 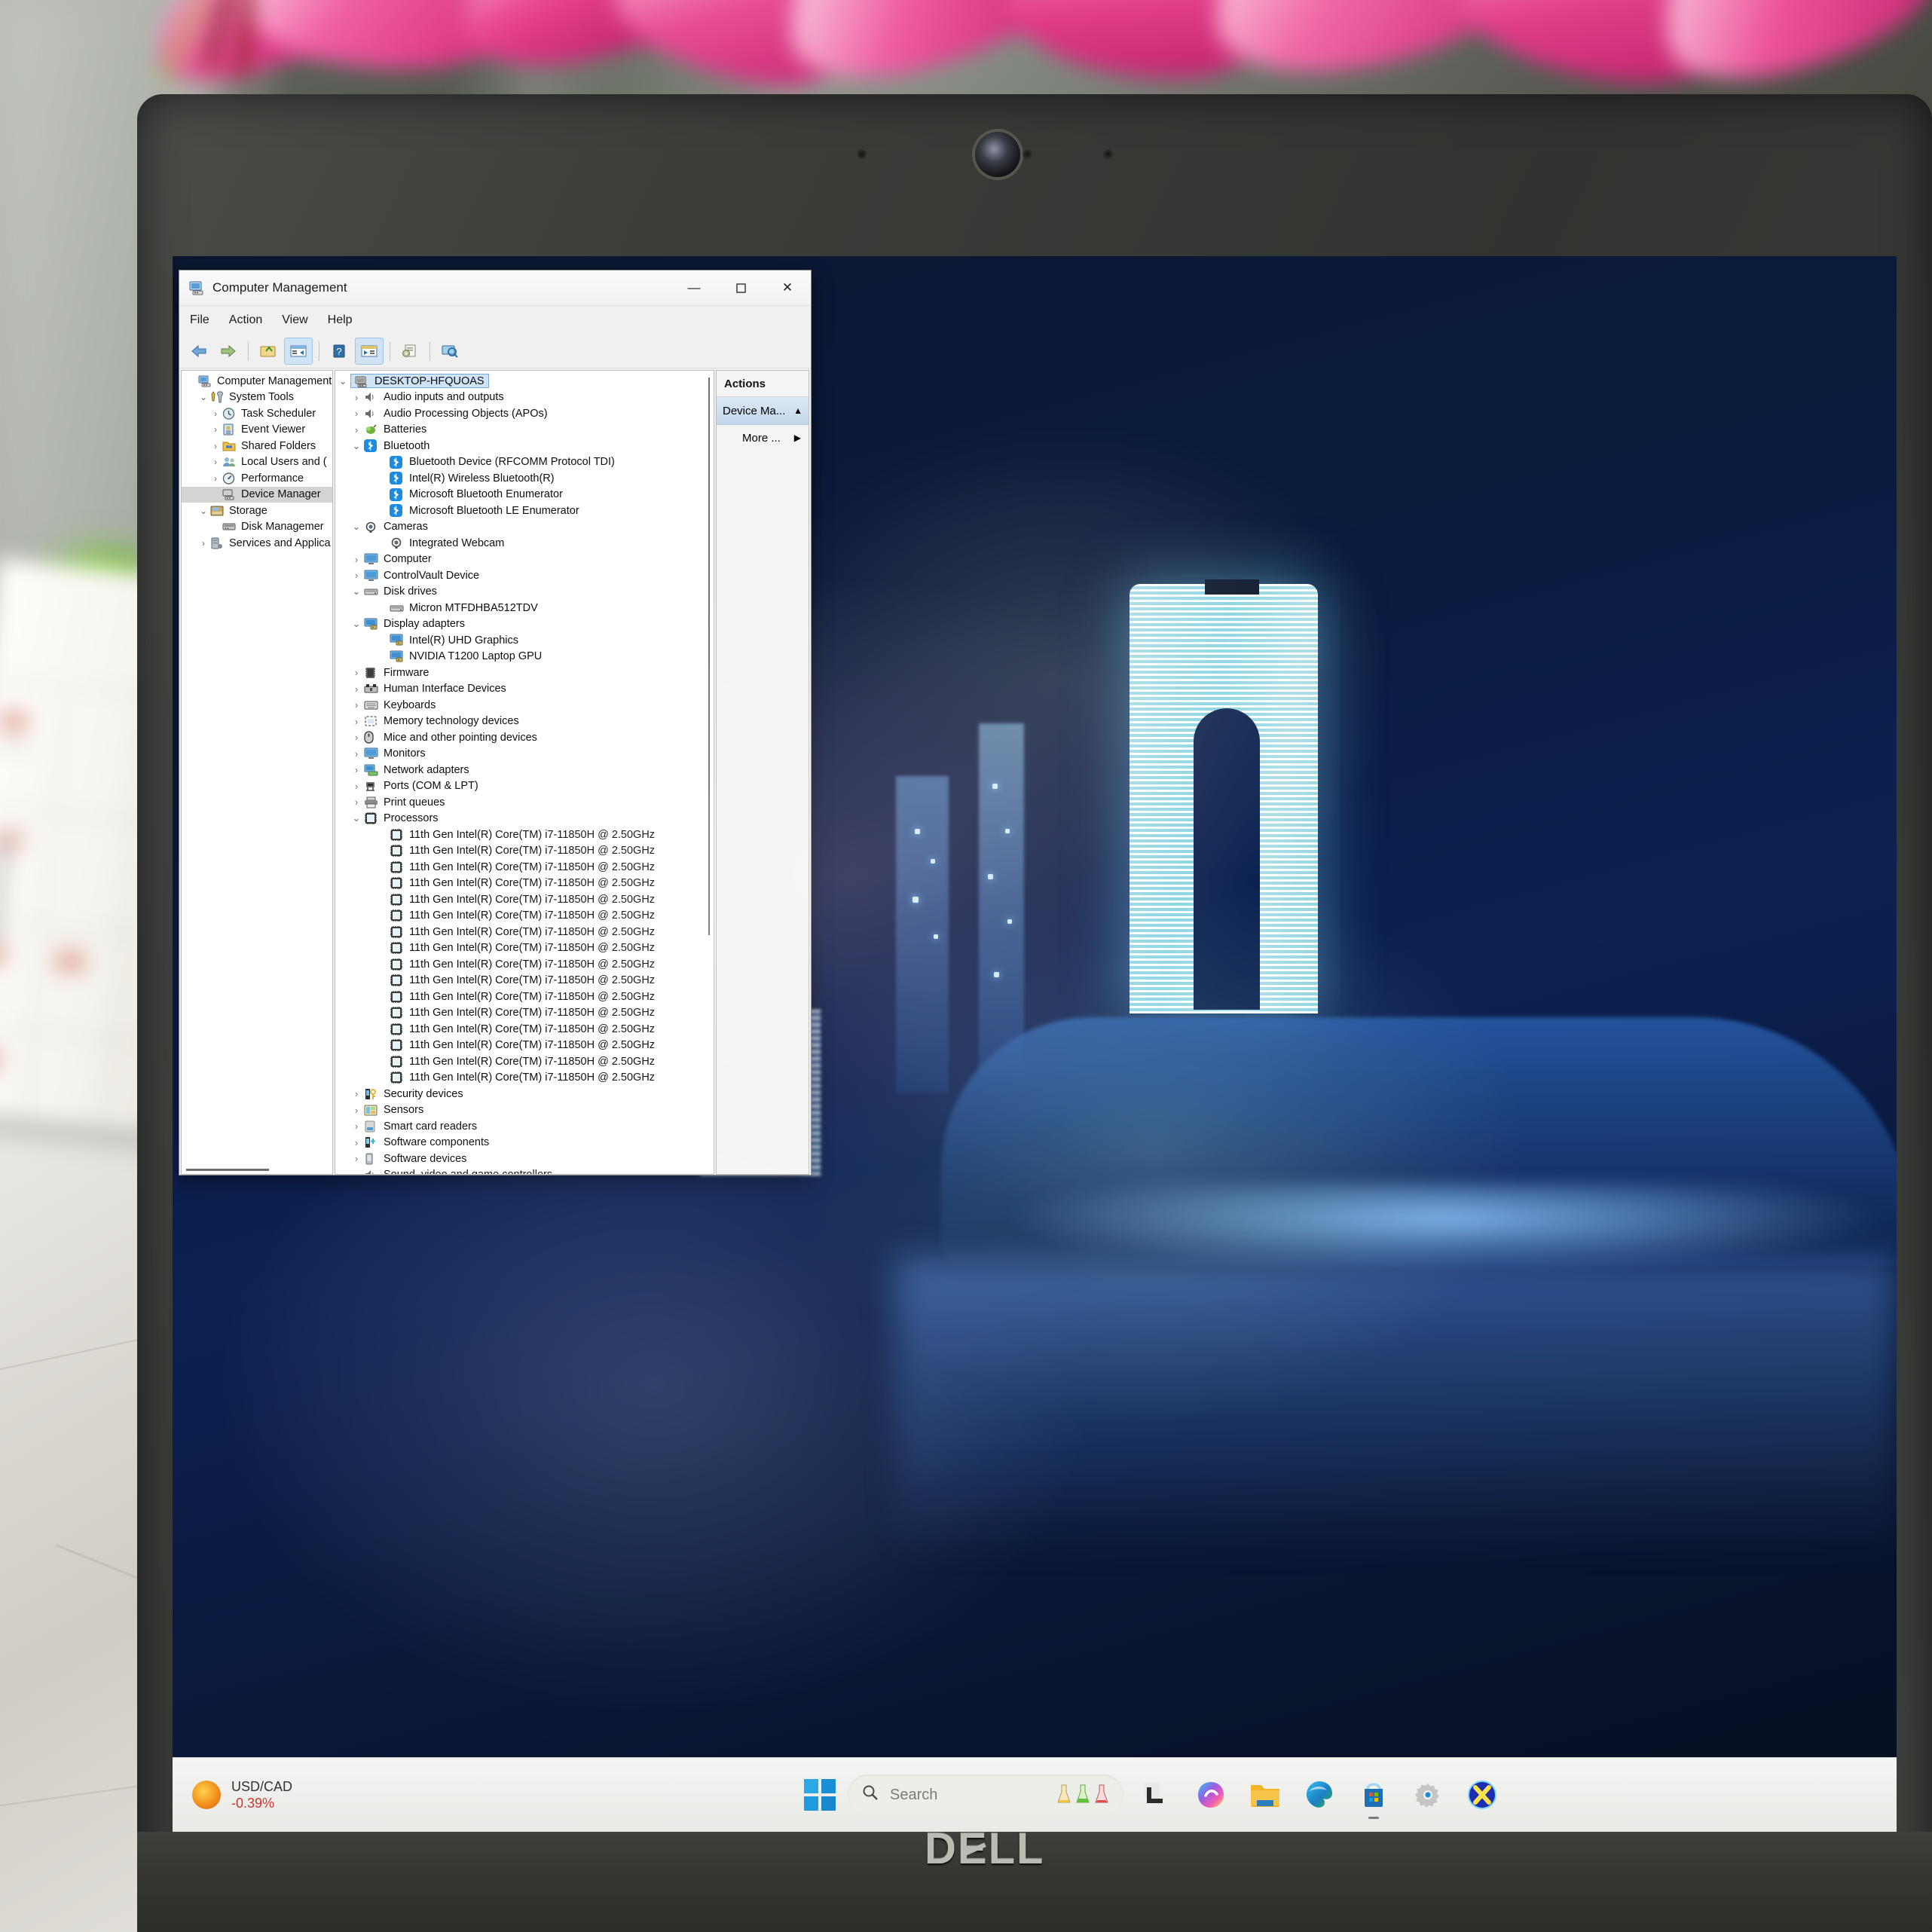 I want to click on device-node: Microsoft Bluetooth Enumerator, so click(x=524, y=495).